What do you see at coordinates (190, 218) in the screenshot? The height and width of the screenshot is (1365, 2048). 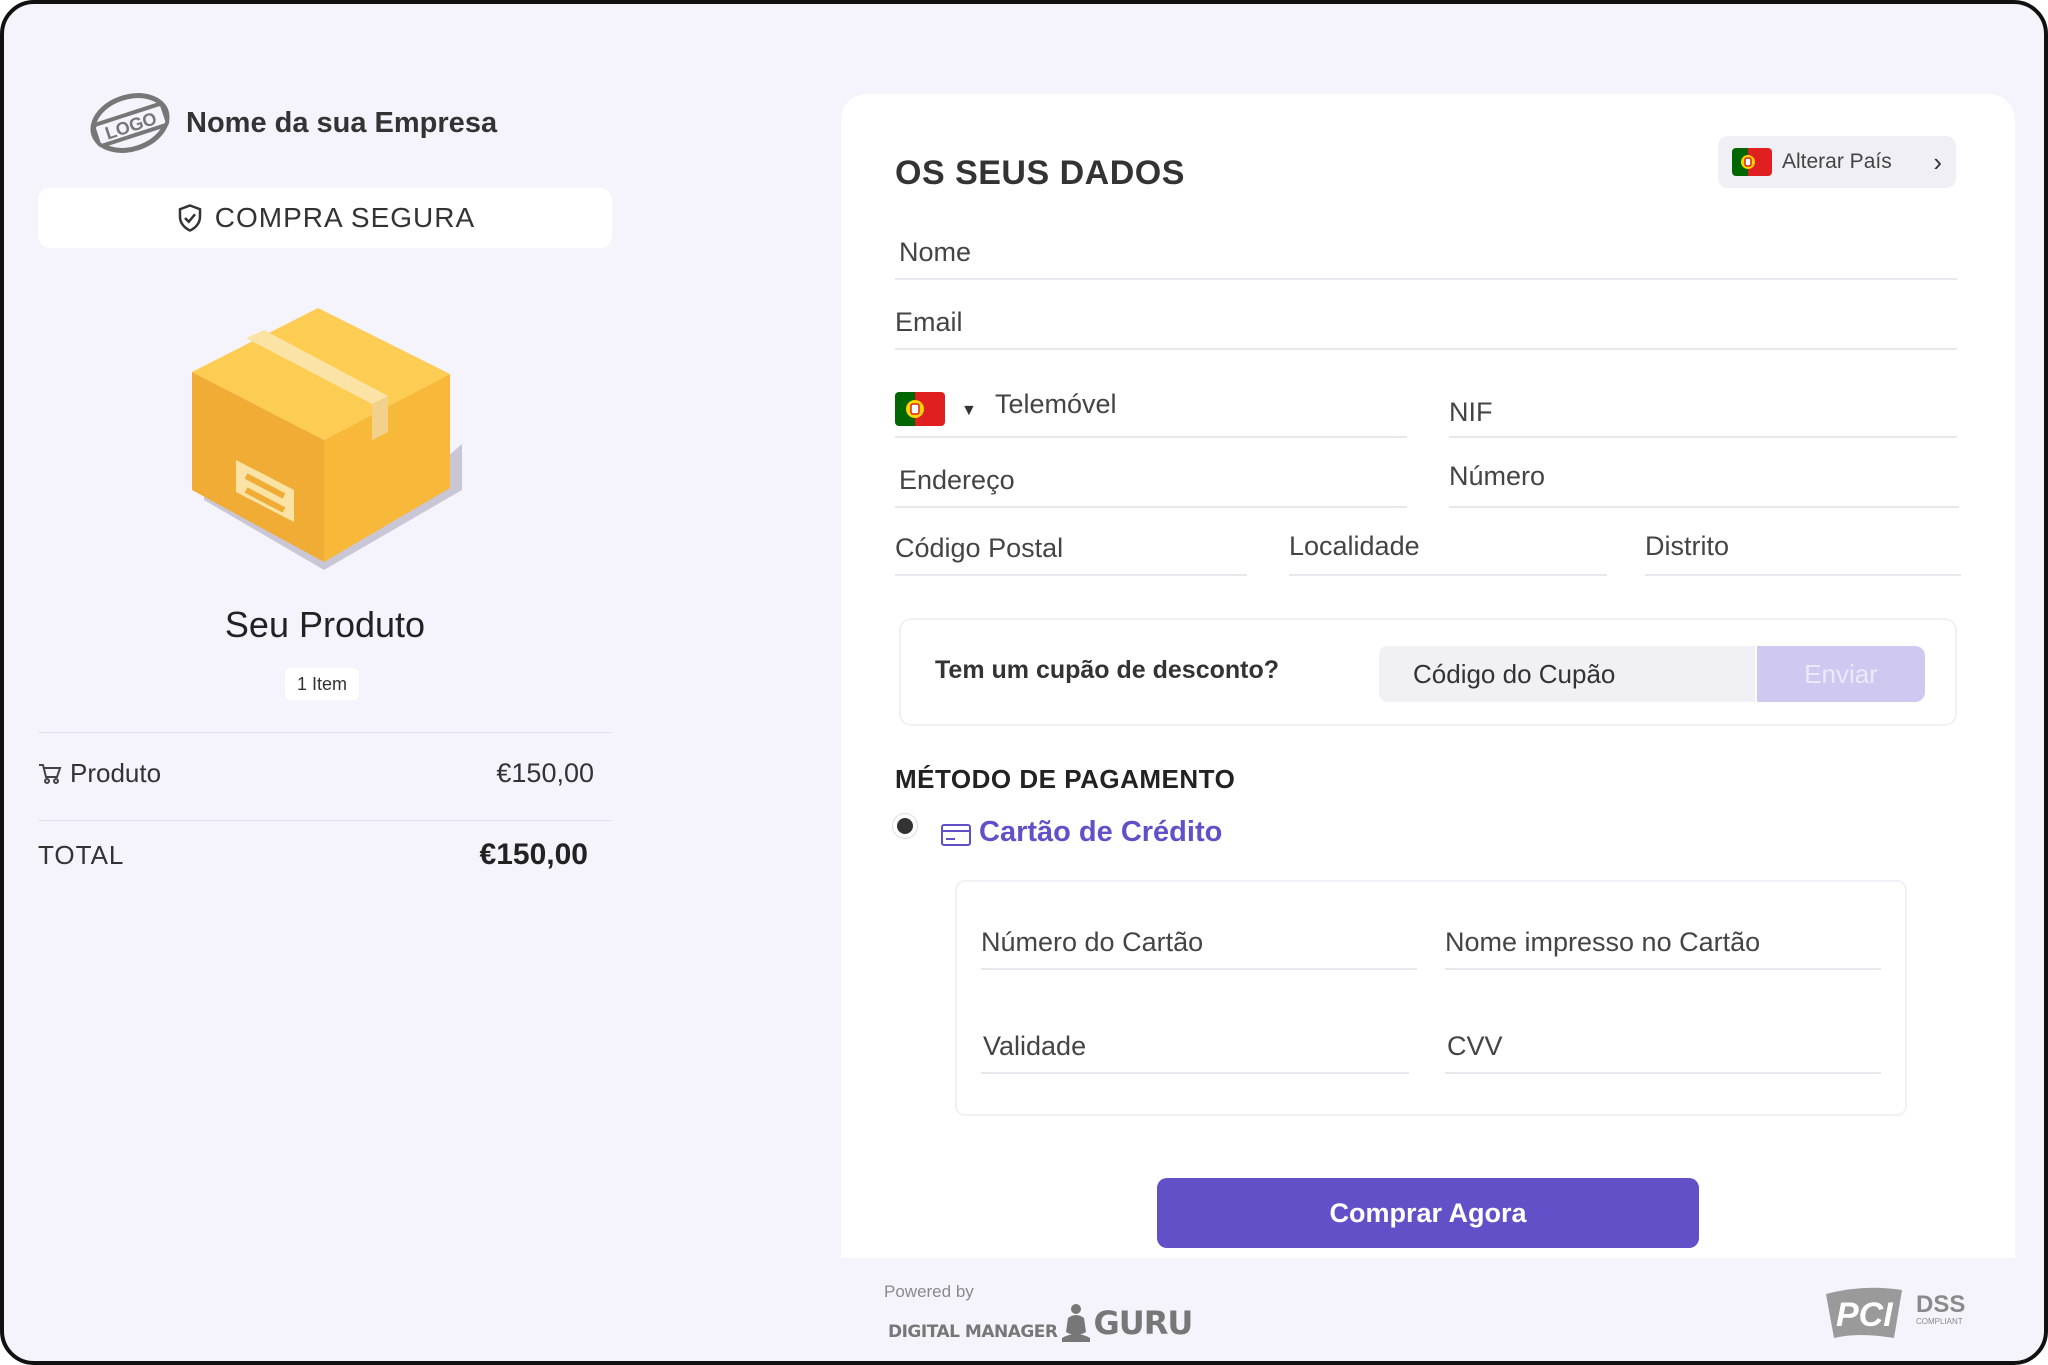 I see `shield-check-icon` at bounding box center [190, 218].